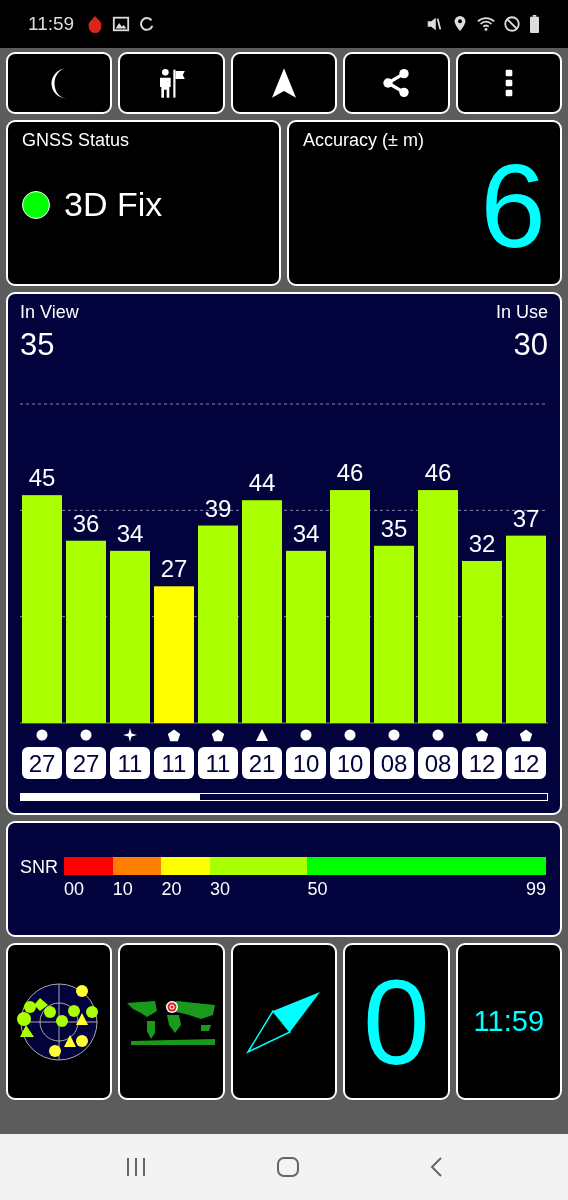  What do you see at coordinates (364, 140) in the screenshot?
I see `card-title: Accuracy (± m)` at bounding box center [364, 140].